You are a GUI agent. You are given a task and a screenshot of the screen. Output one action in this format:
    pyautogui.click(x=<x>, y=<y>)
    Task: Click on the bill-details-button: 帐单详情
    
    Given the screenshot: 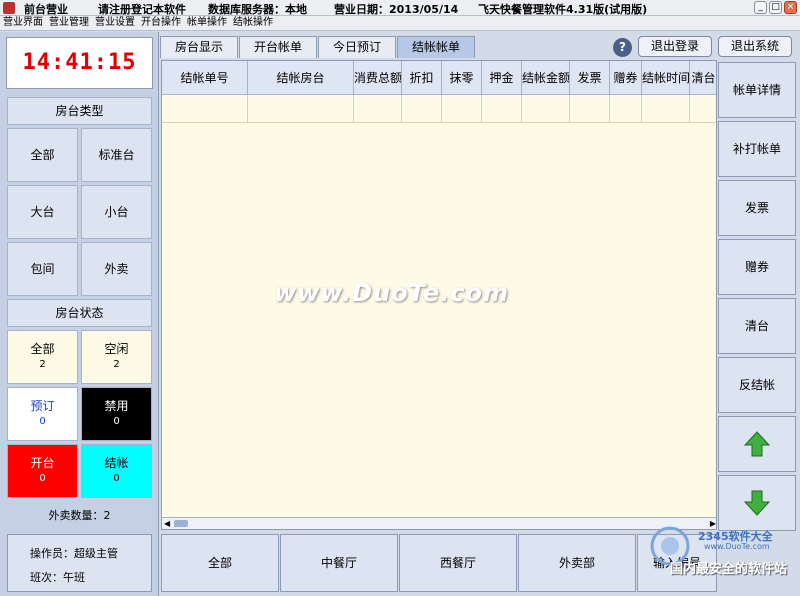 What is the action you would take?
    pyautogui.click(x=757, y=90)
    